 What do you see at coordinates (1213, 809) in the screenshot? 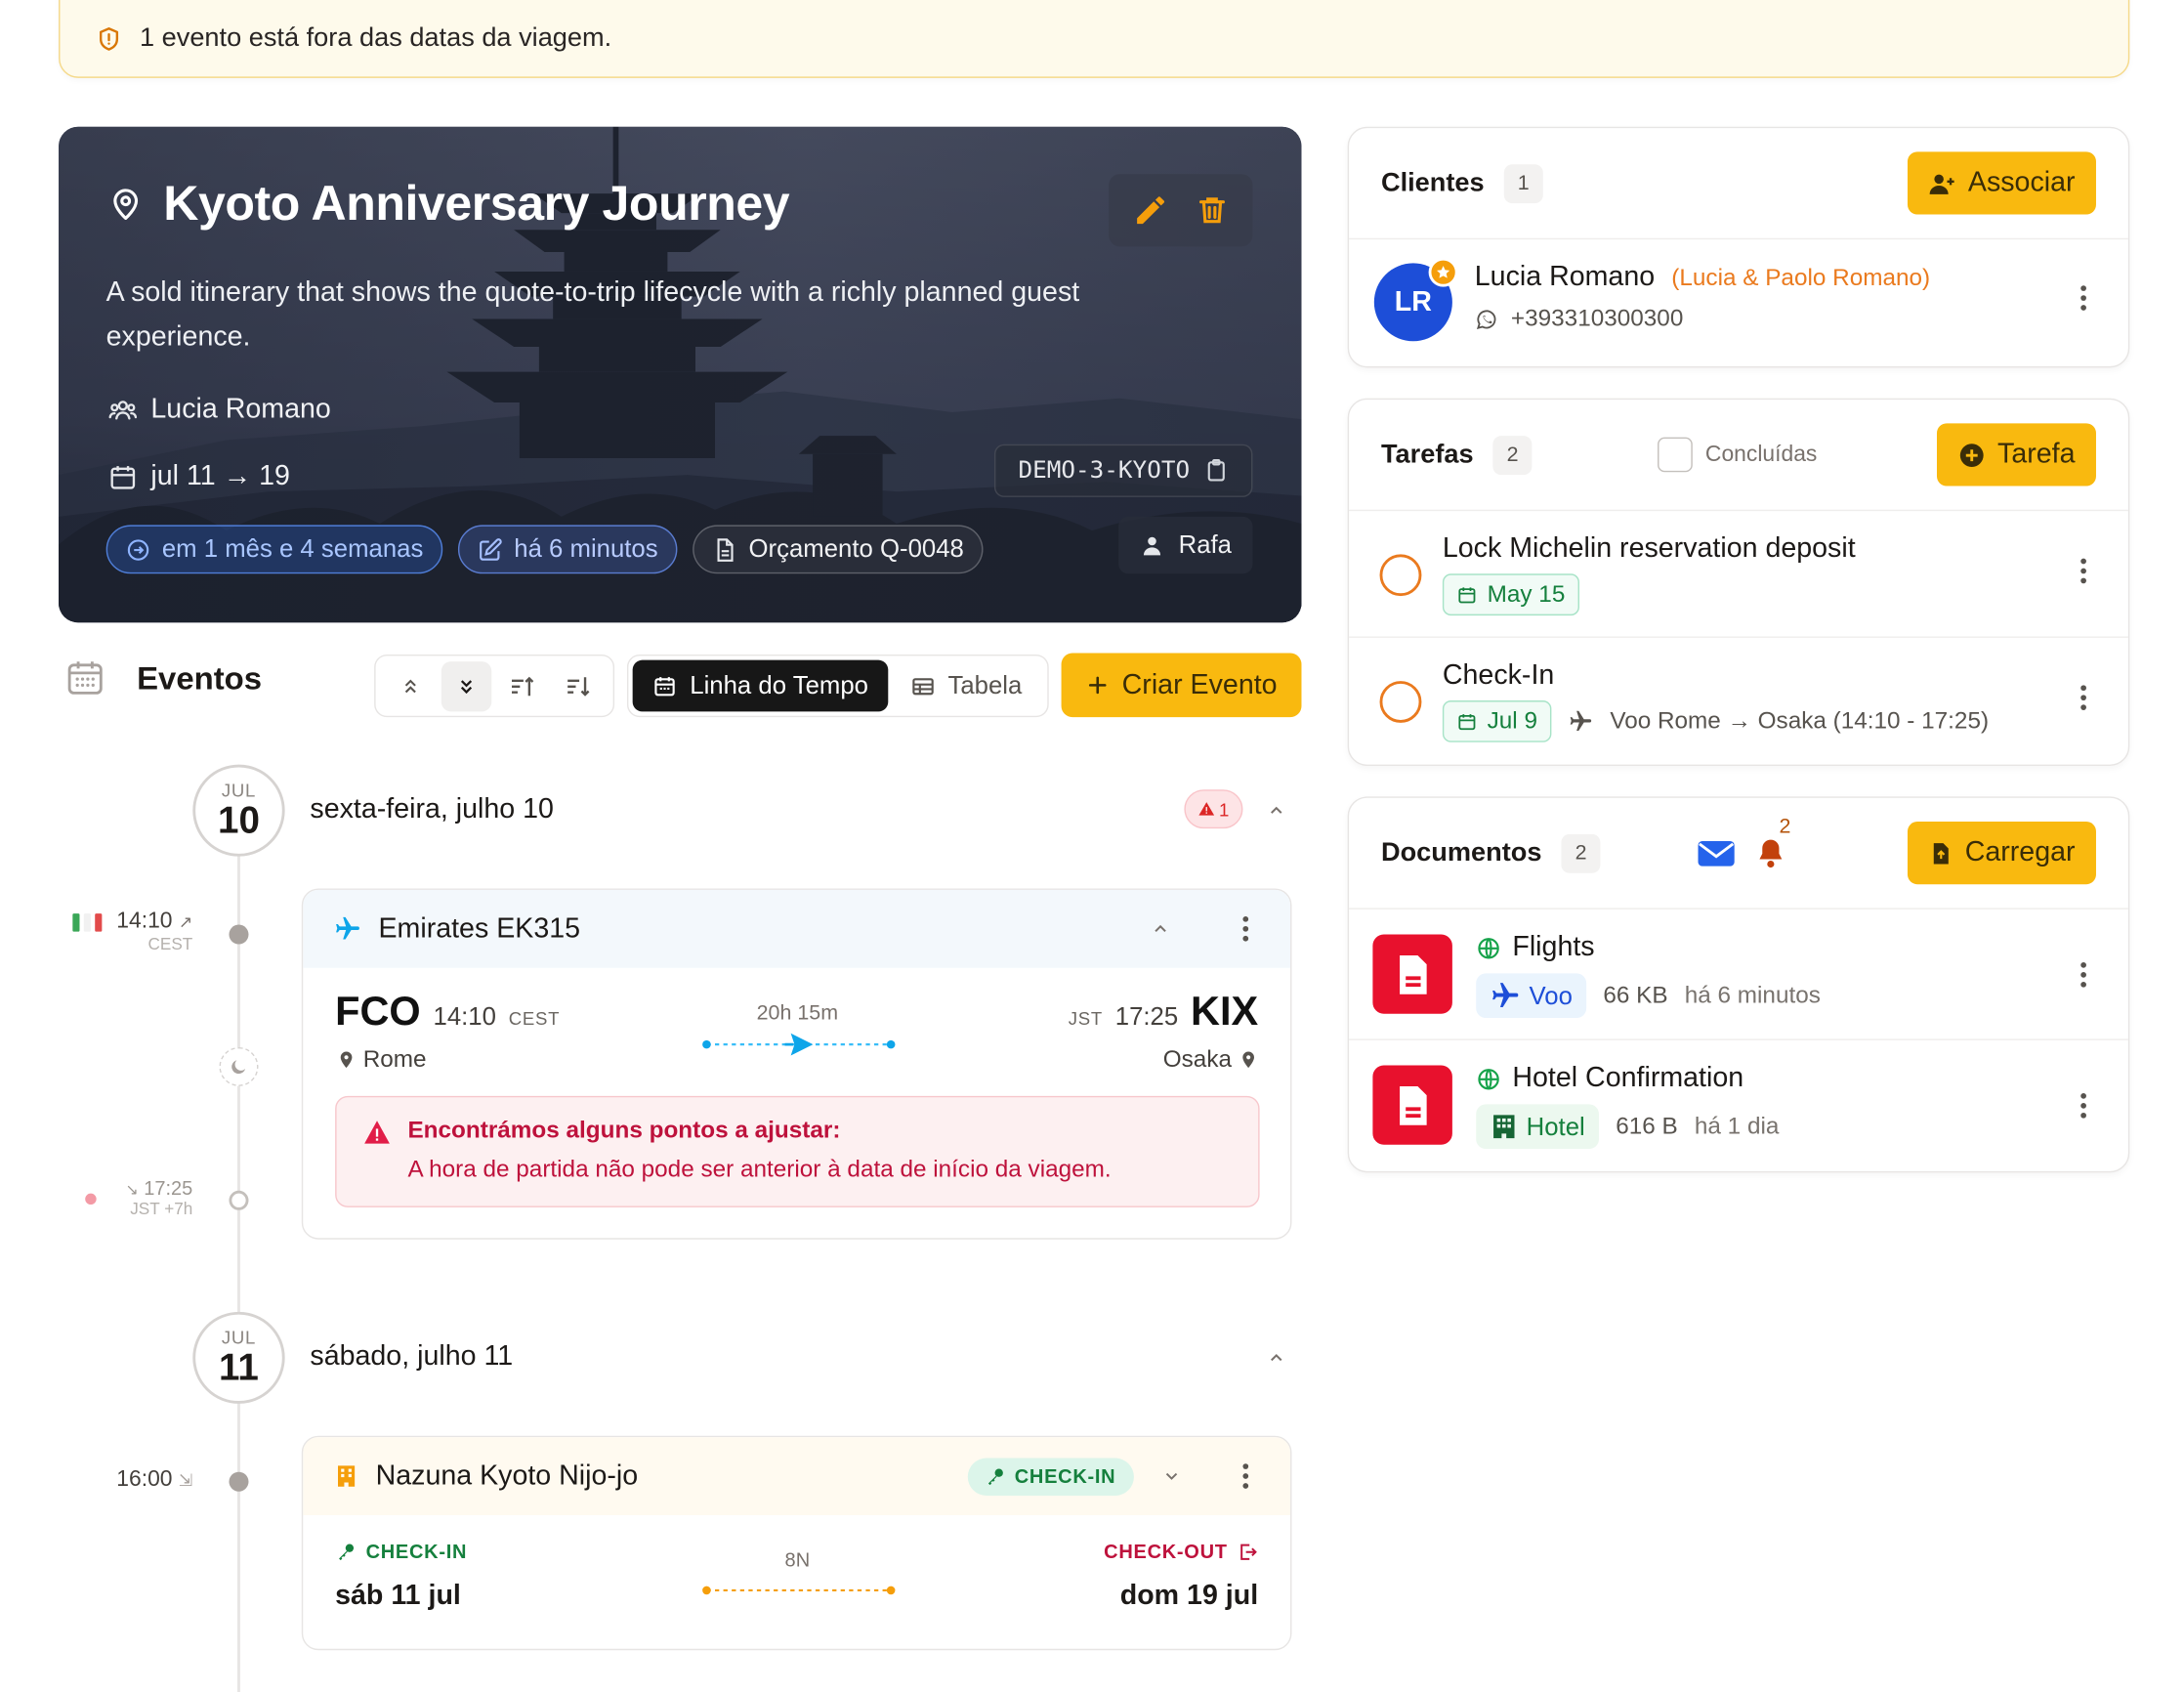
I see `day-error-badge: 1` at bounding box center [1213, 809].